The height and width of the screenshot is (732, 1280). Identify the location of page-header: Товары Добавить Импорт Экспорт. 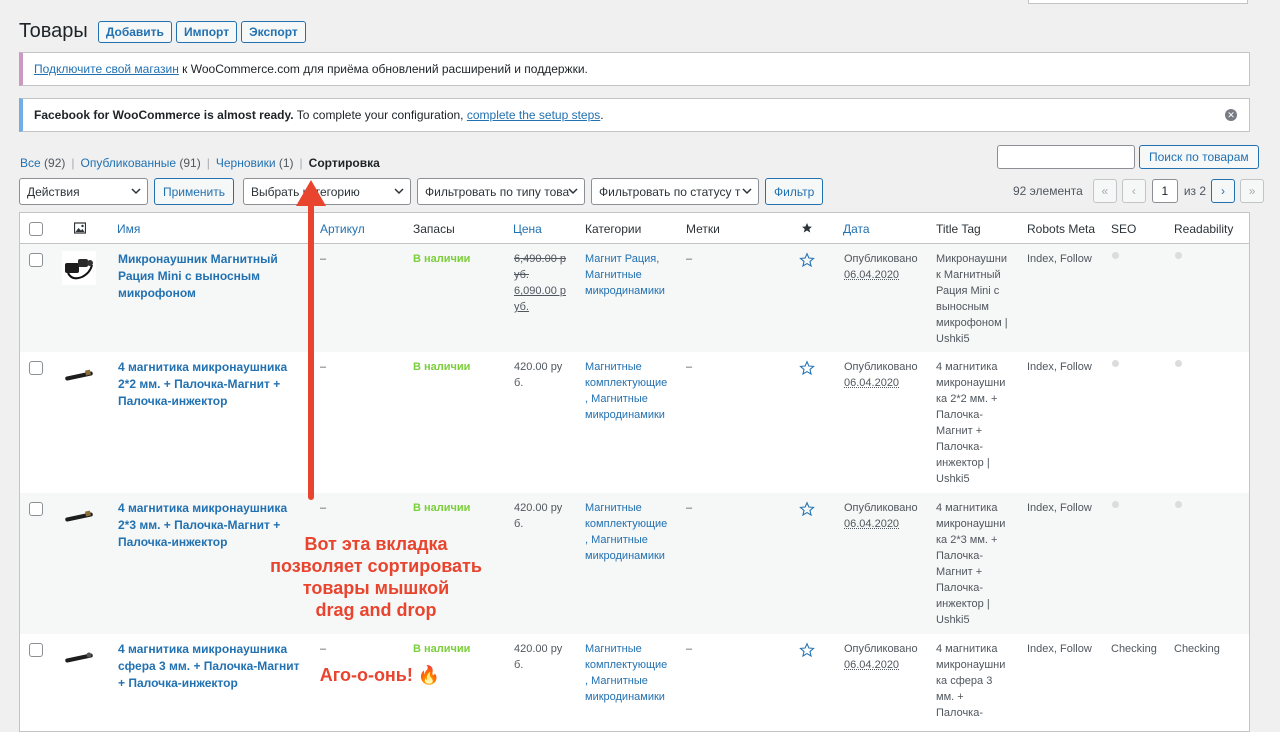
(164, 31).